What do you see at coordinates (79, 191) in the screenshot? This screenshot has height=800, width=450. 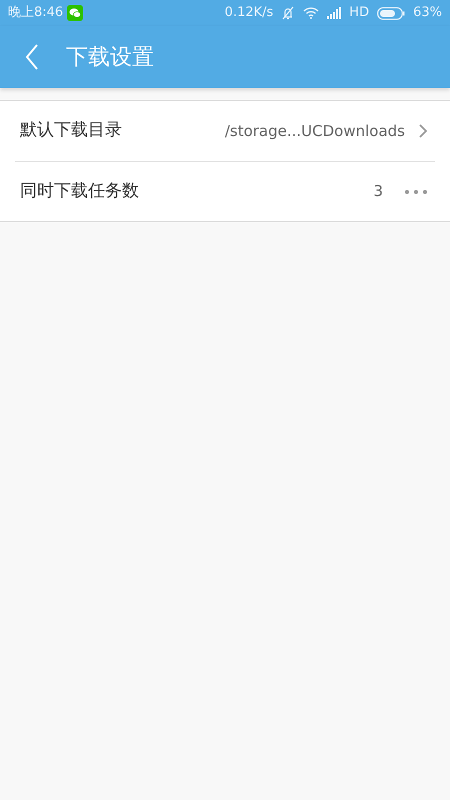 I see `setting-label: 同时下载任务数` at bounding box center [79, 191].